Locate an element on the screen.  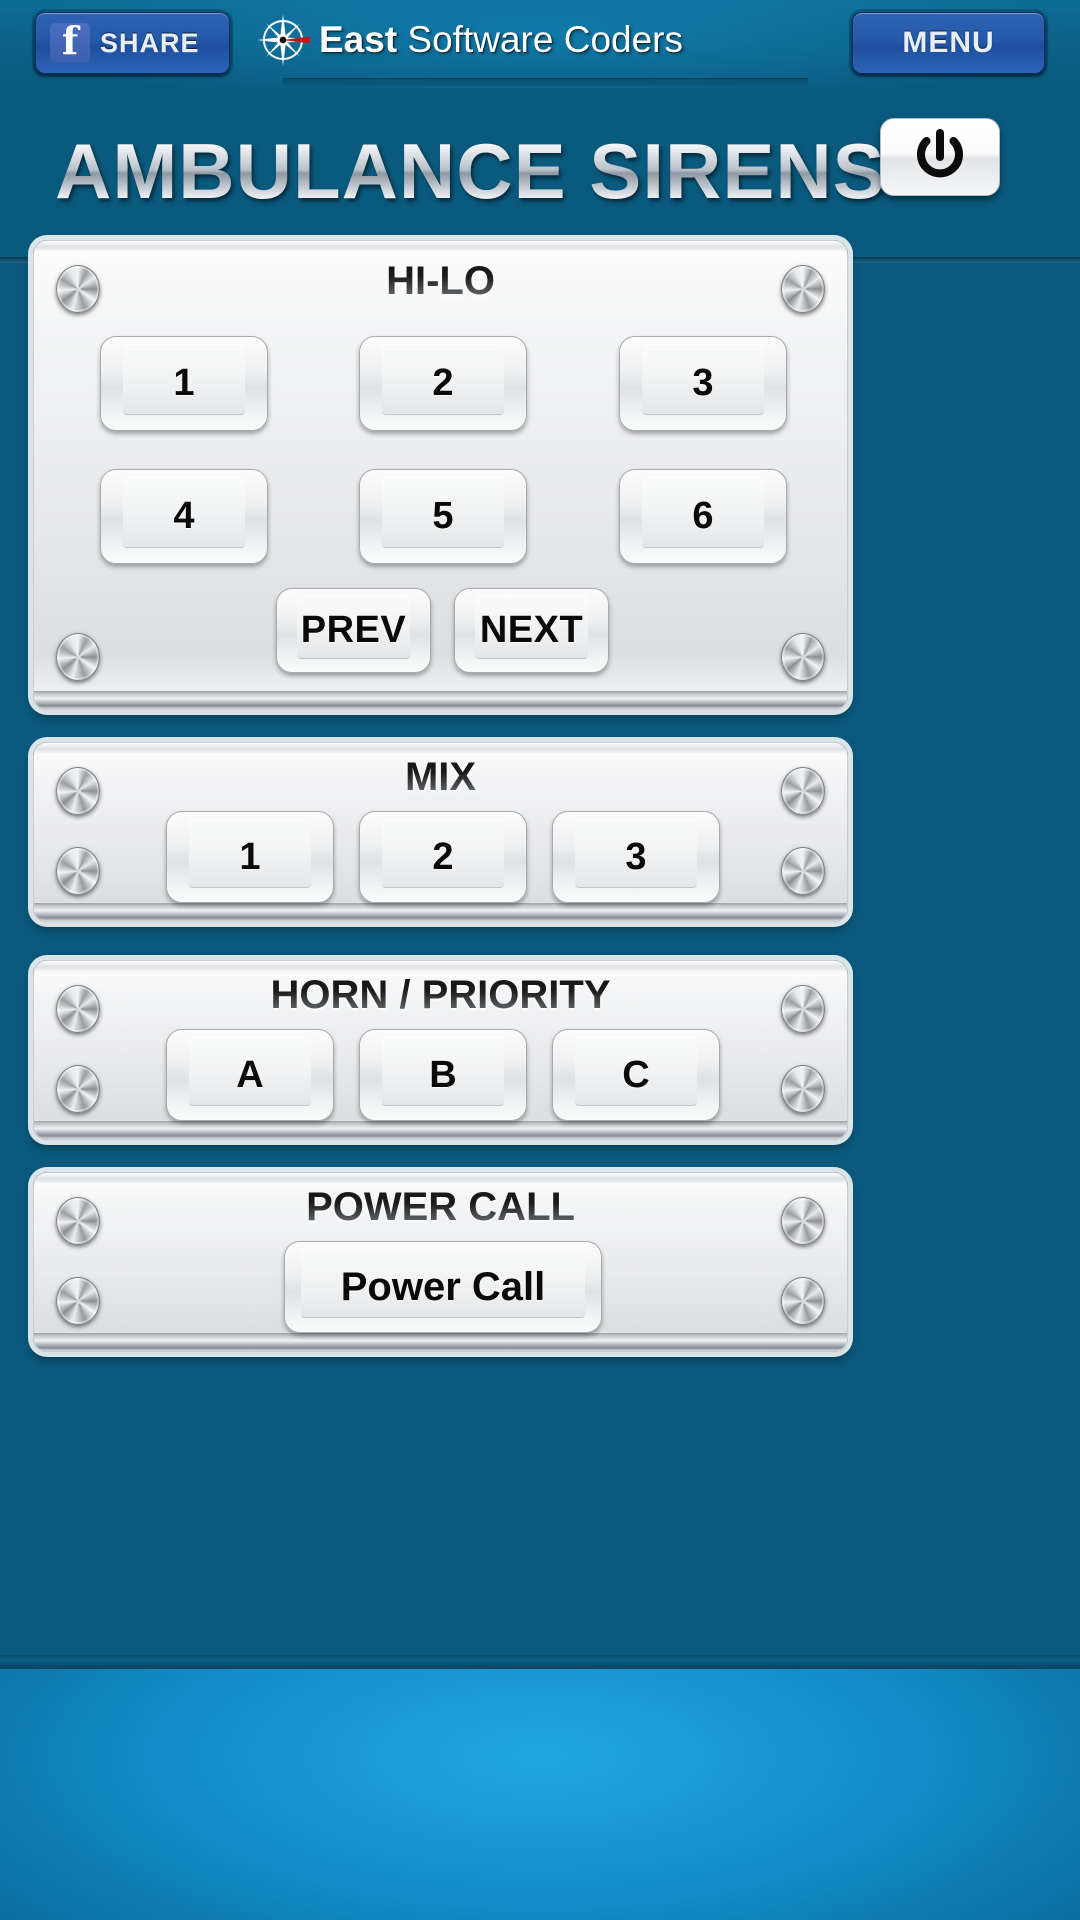
hi-lo-next-button: NEXT is located at coordinates (531, 630).